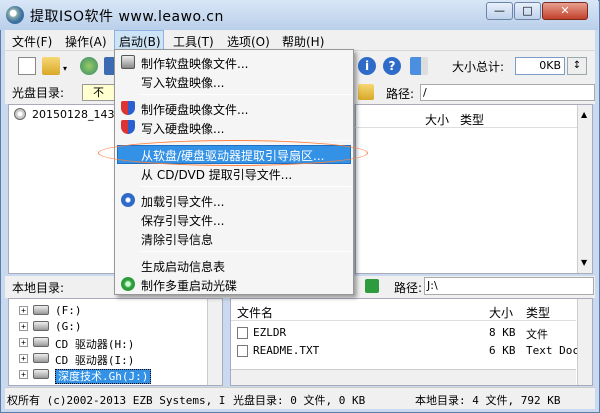 This screenshot has height=413, width=600. What do you see at coordinates (366, 92) in the screenshot?
I see `disc-folder-icon` at bounding box center [366, 92].